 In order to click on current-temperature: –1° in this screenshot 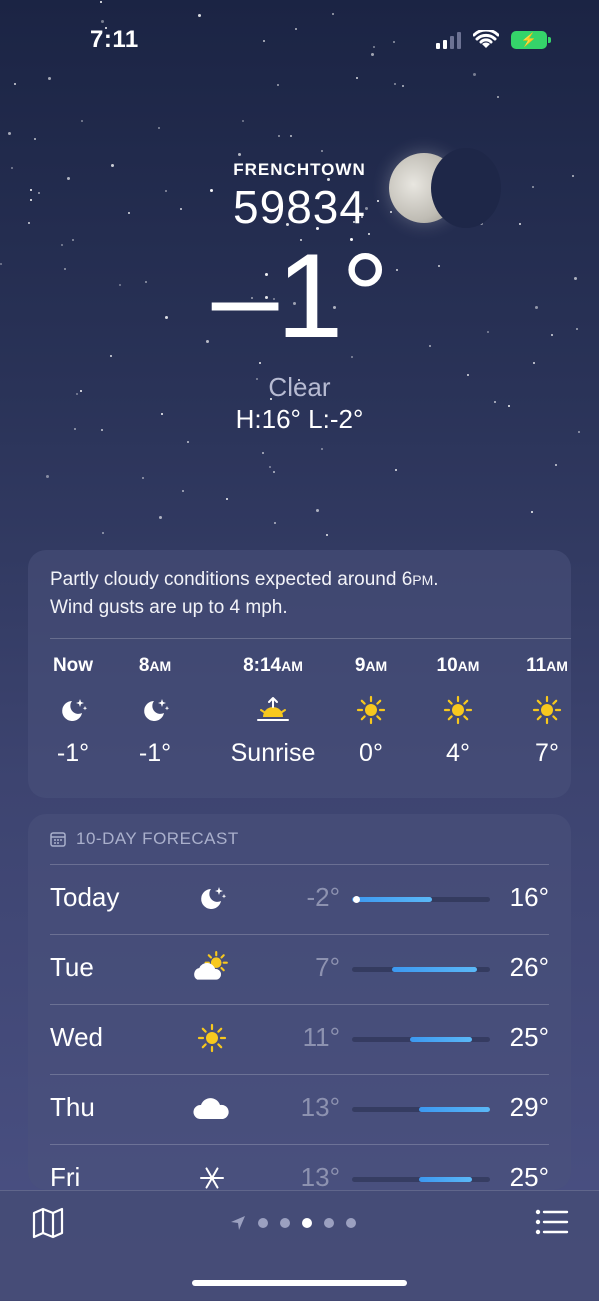, I will do `click(300, 296)`.